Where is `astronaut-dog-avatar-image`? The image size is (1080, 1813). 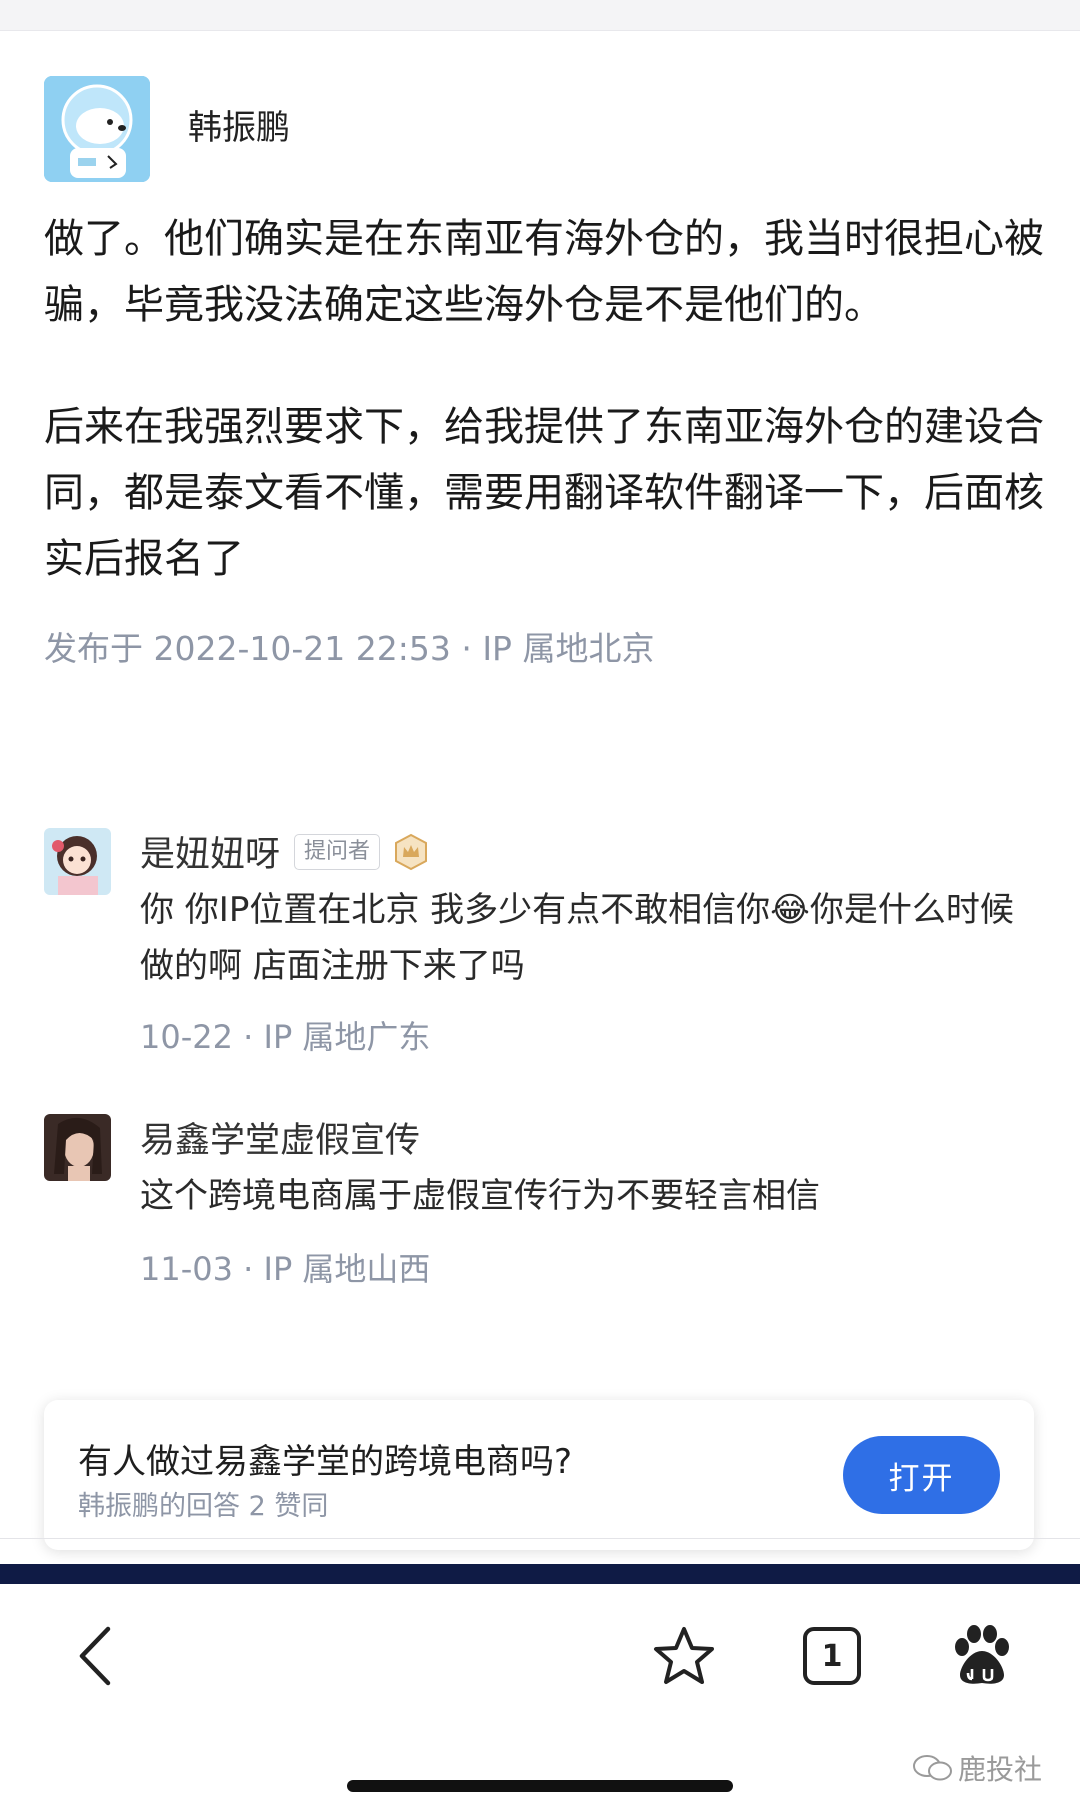
astronaut-dog-avatar-image is located at coordinates (97, 129).